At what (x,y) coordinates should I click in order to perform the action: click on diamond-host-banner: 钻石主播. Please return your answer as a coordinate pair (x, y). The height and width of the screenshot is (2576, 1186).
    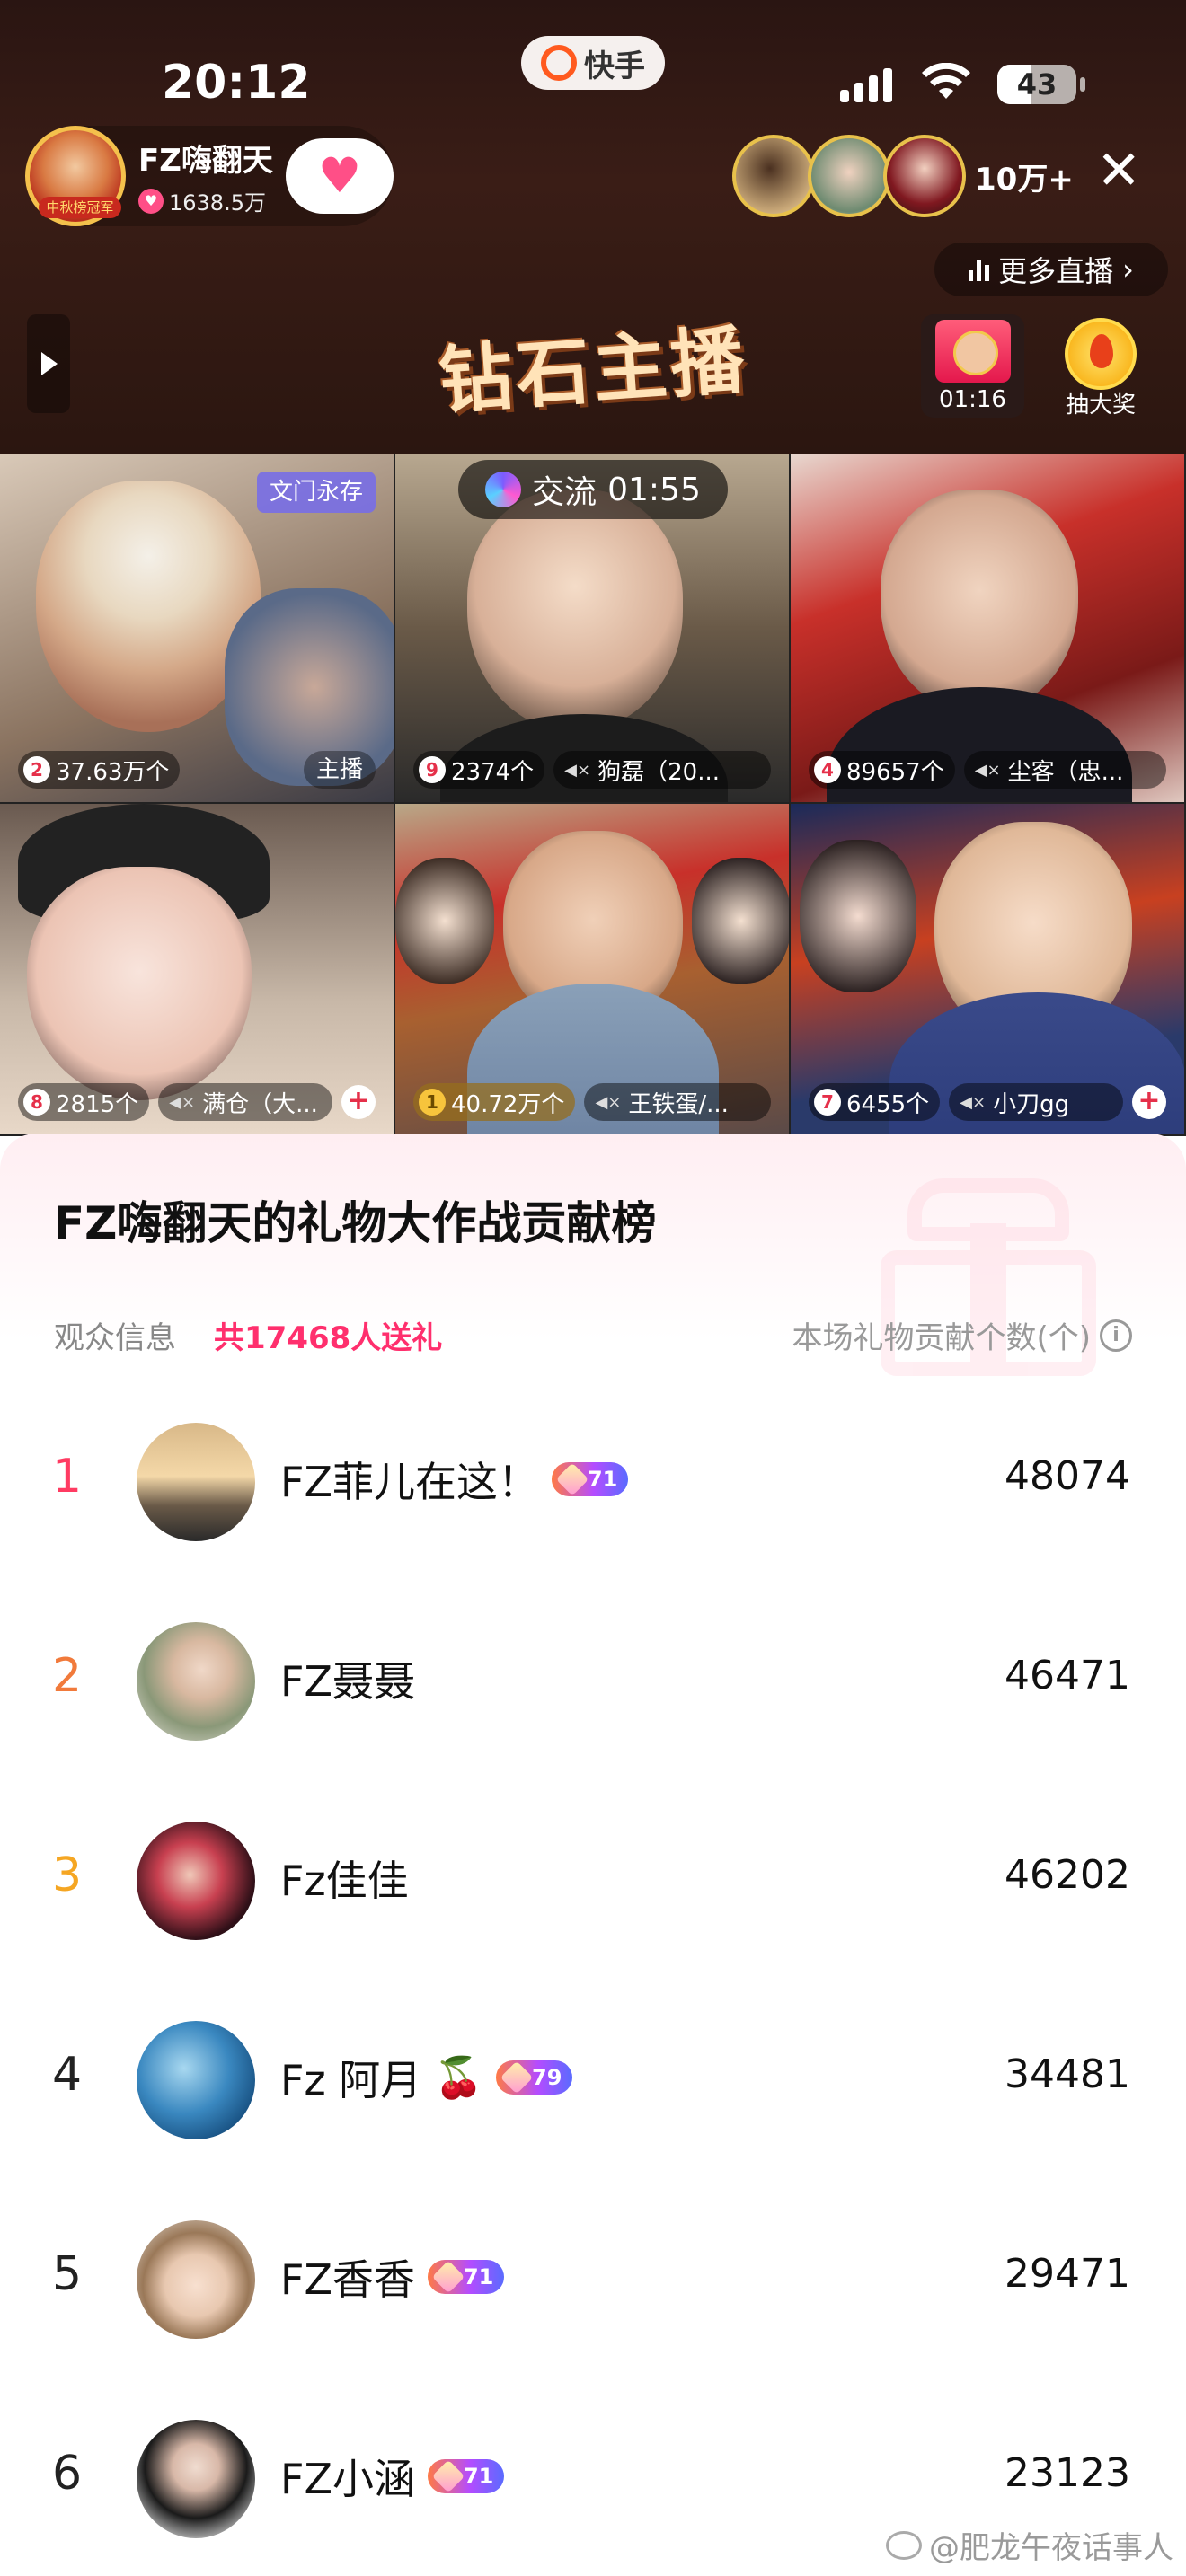
    Looking at the image, I should click on (593, 371).